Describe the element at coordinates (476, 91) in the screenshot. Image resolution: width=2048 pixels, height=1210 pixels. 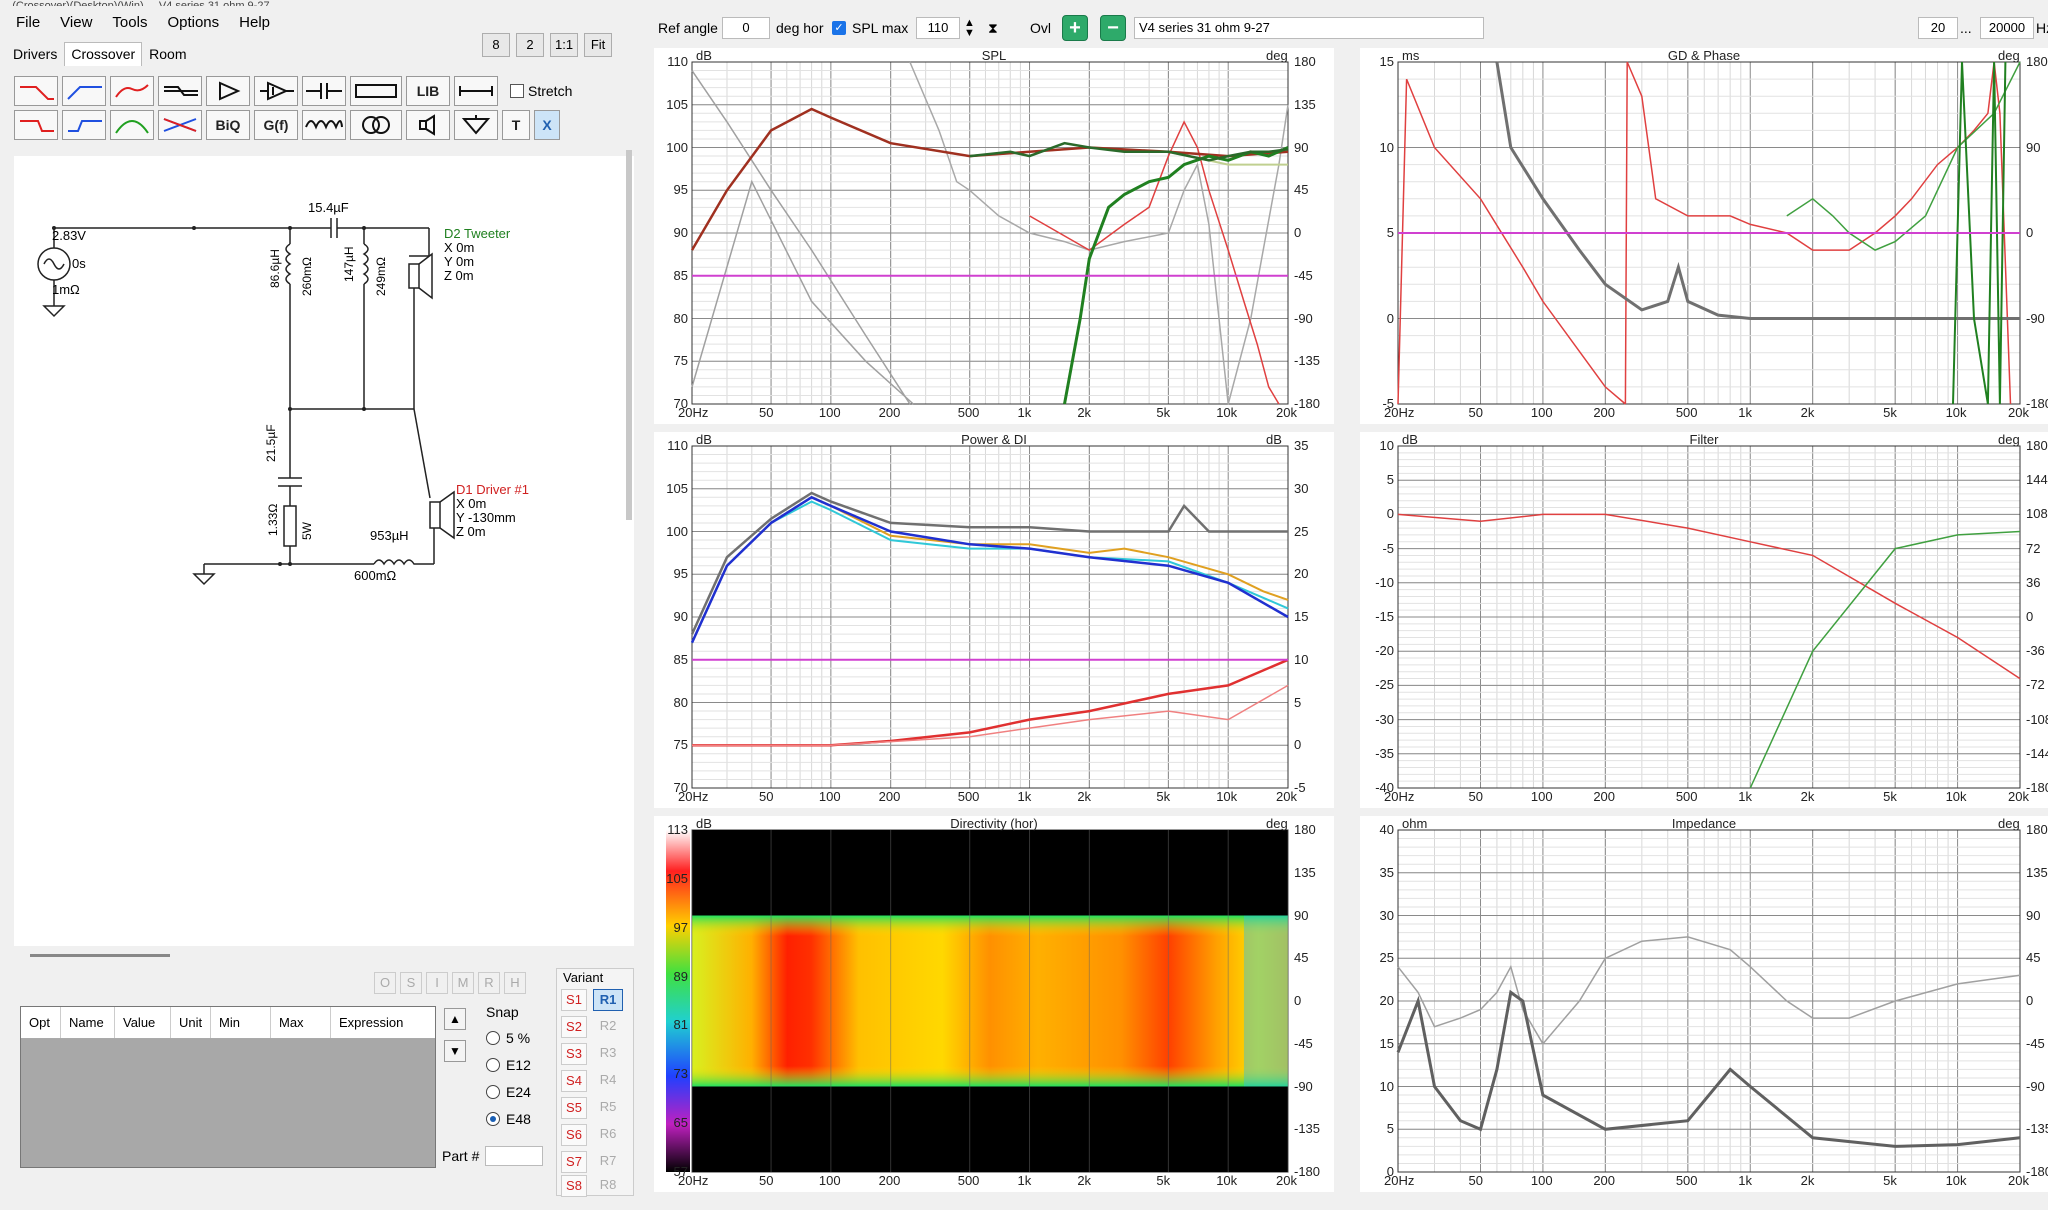
I see `wire-icon` at that location.